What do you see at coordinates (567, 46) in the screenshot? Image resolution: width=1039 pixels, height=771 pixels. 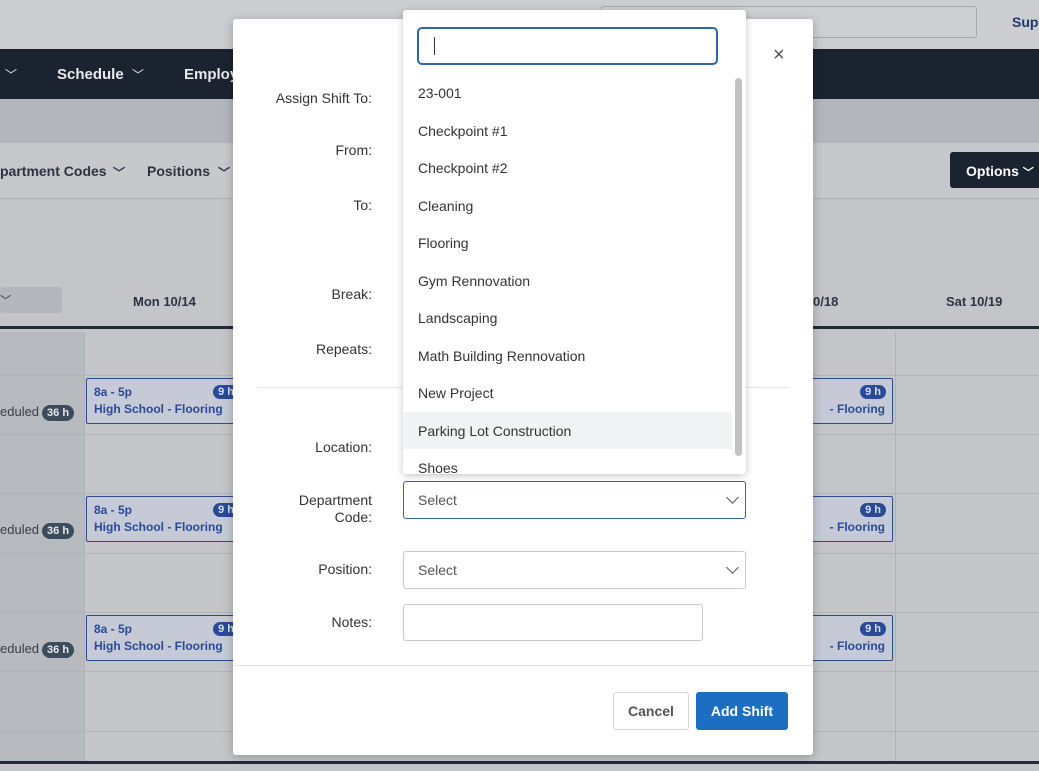 I see `dropdown-search-input` at bounding box center [567, 46].